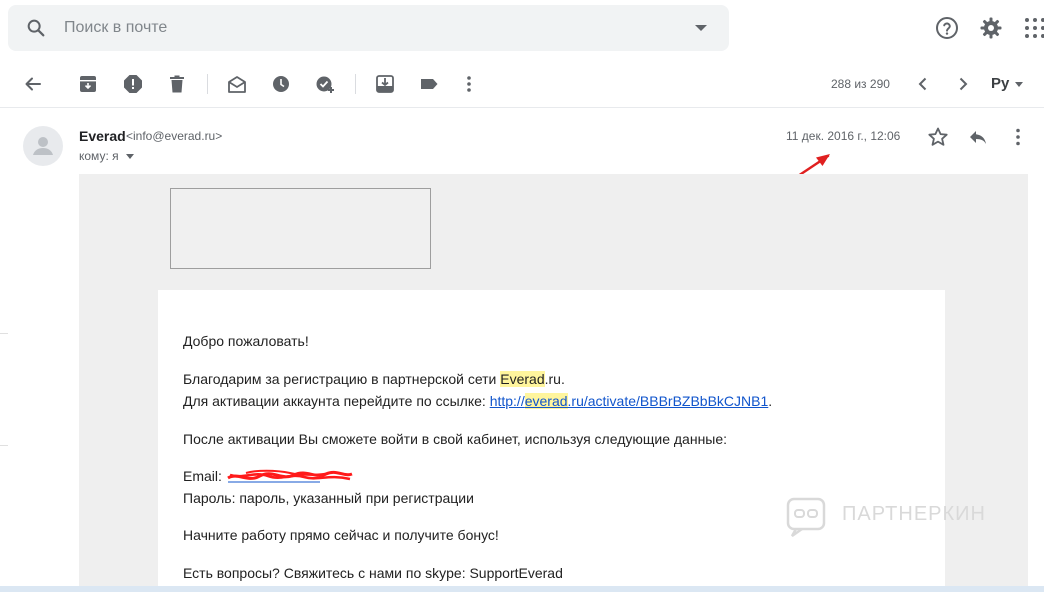 Image resolution: width=1044 pixels, height=592 pixels. Describe the element at coordinates (281, 84) in the screenshot. I see `clock-icon` at that location.